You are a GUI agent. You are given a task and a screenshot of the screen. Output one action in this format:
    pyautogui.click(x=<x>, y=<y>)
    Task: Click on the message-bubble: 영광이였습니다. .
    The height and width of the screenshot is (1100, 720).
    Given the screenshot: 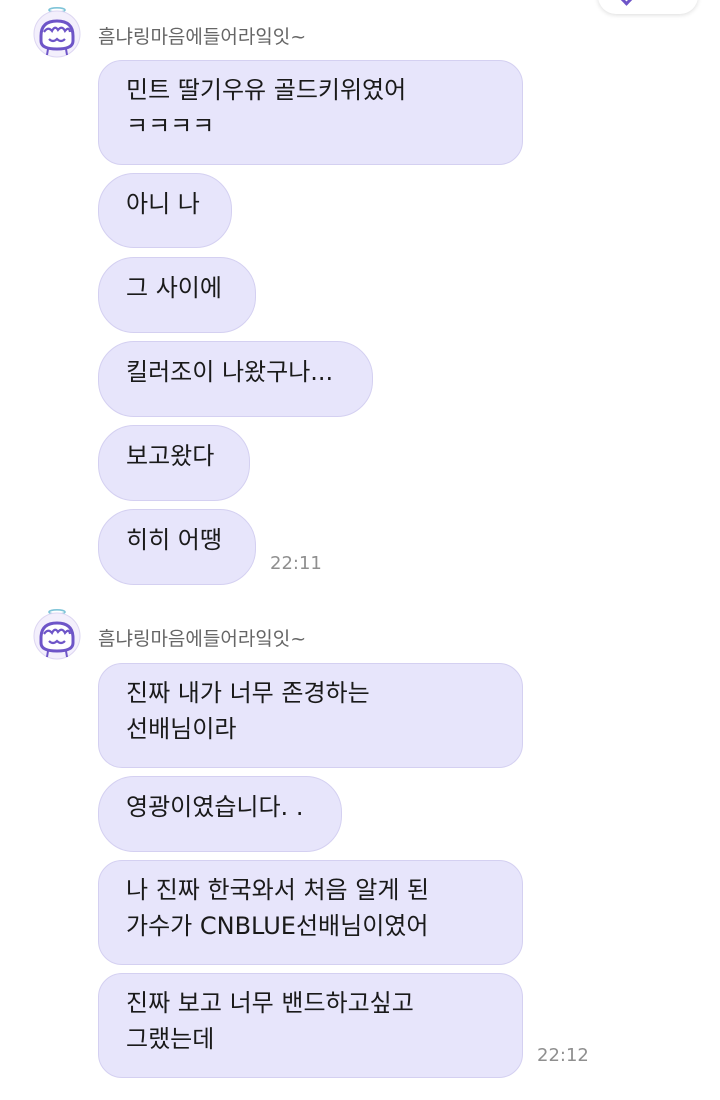 What is the action you would take?
    pyautogui.click(x=220, y=814)
    